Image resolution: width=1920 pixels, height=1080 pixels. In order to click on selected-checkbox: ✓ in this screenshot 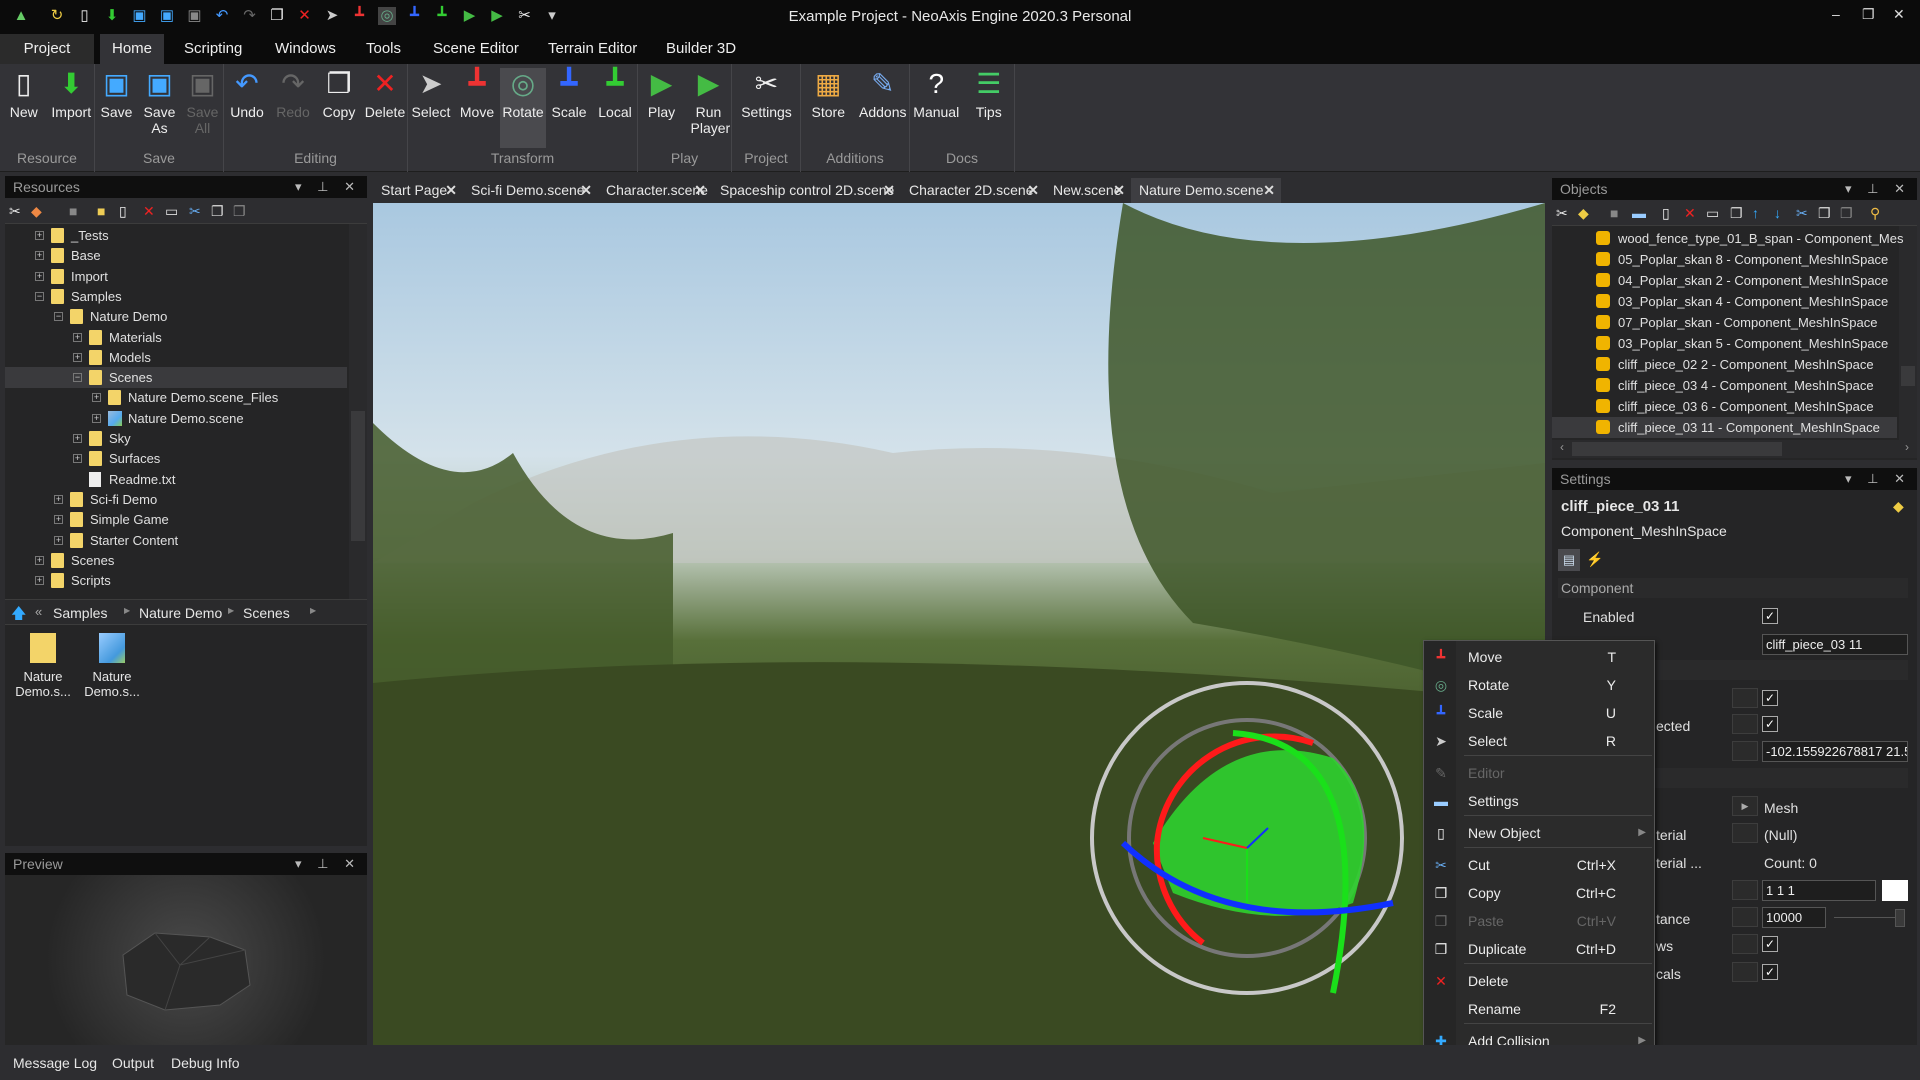, I will do `click(1770, 724)`.